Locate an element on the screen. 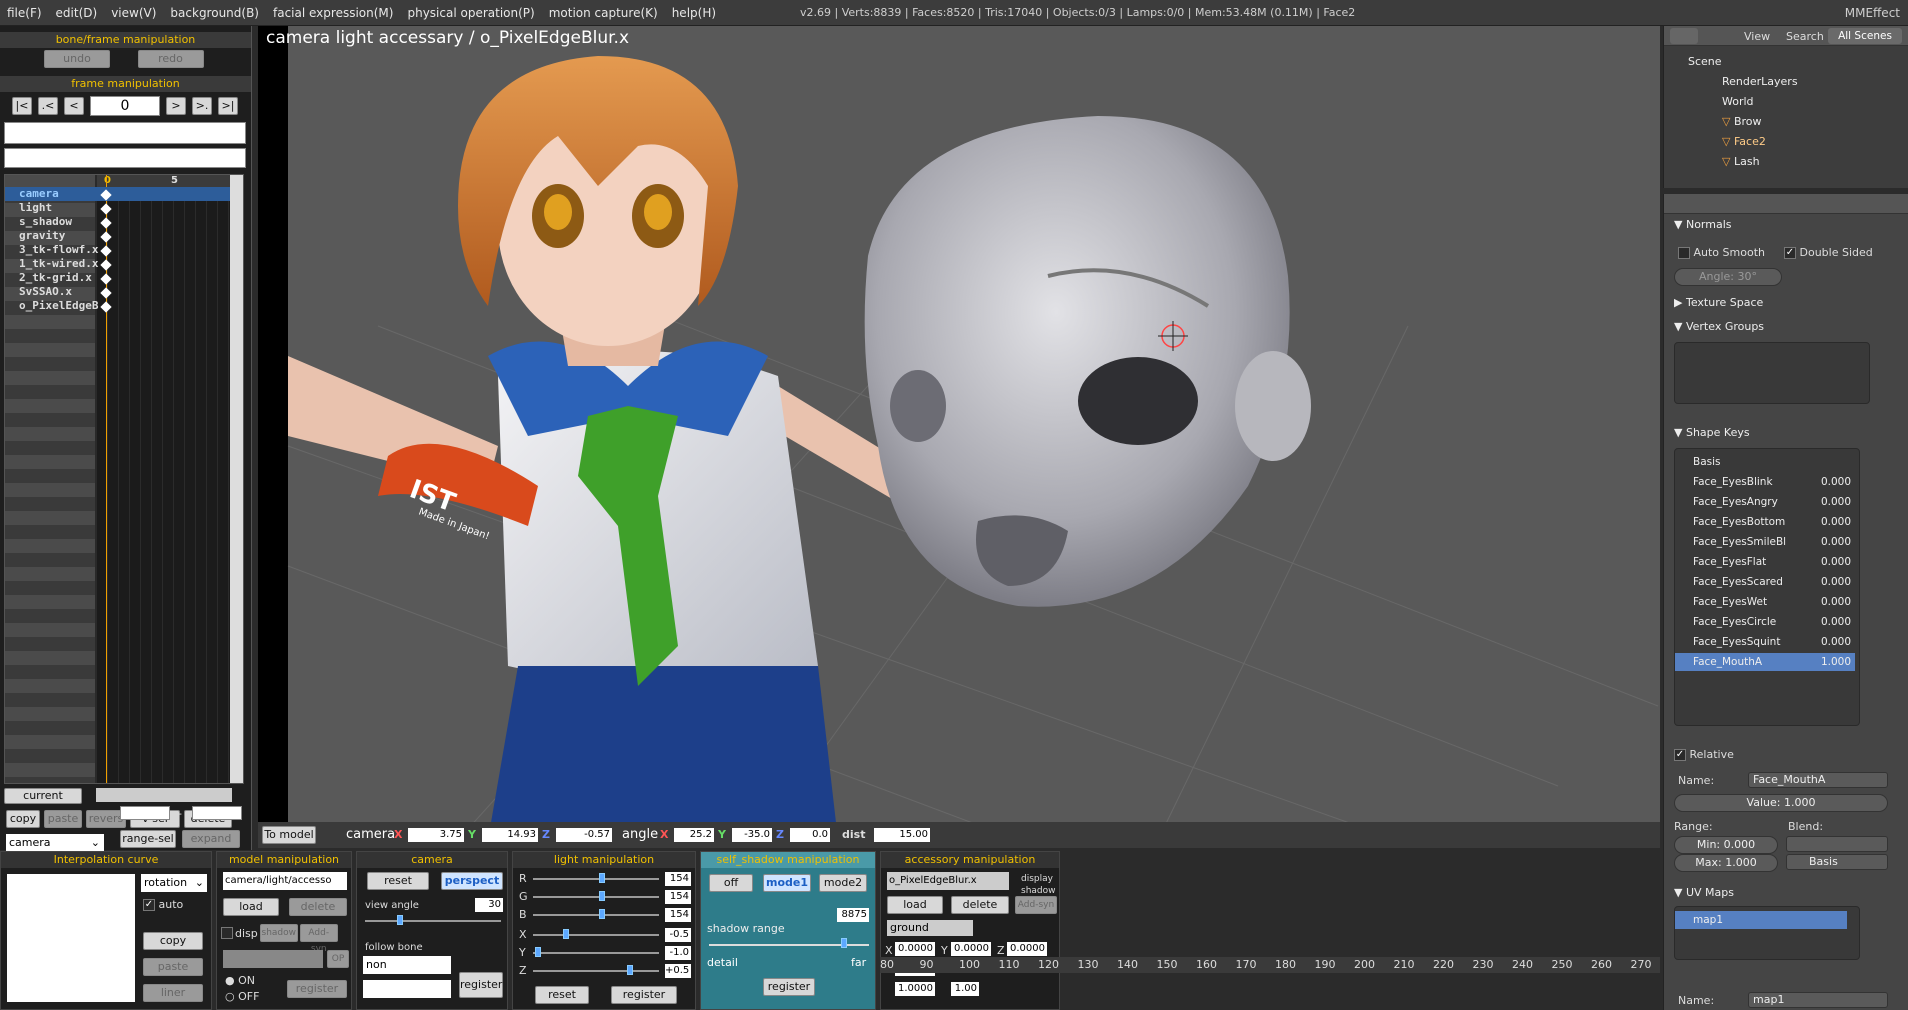 The height and width of the screenshot is (1010, 1908). acc-y-input: 0.0000 is located at coordinates (971, 949).